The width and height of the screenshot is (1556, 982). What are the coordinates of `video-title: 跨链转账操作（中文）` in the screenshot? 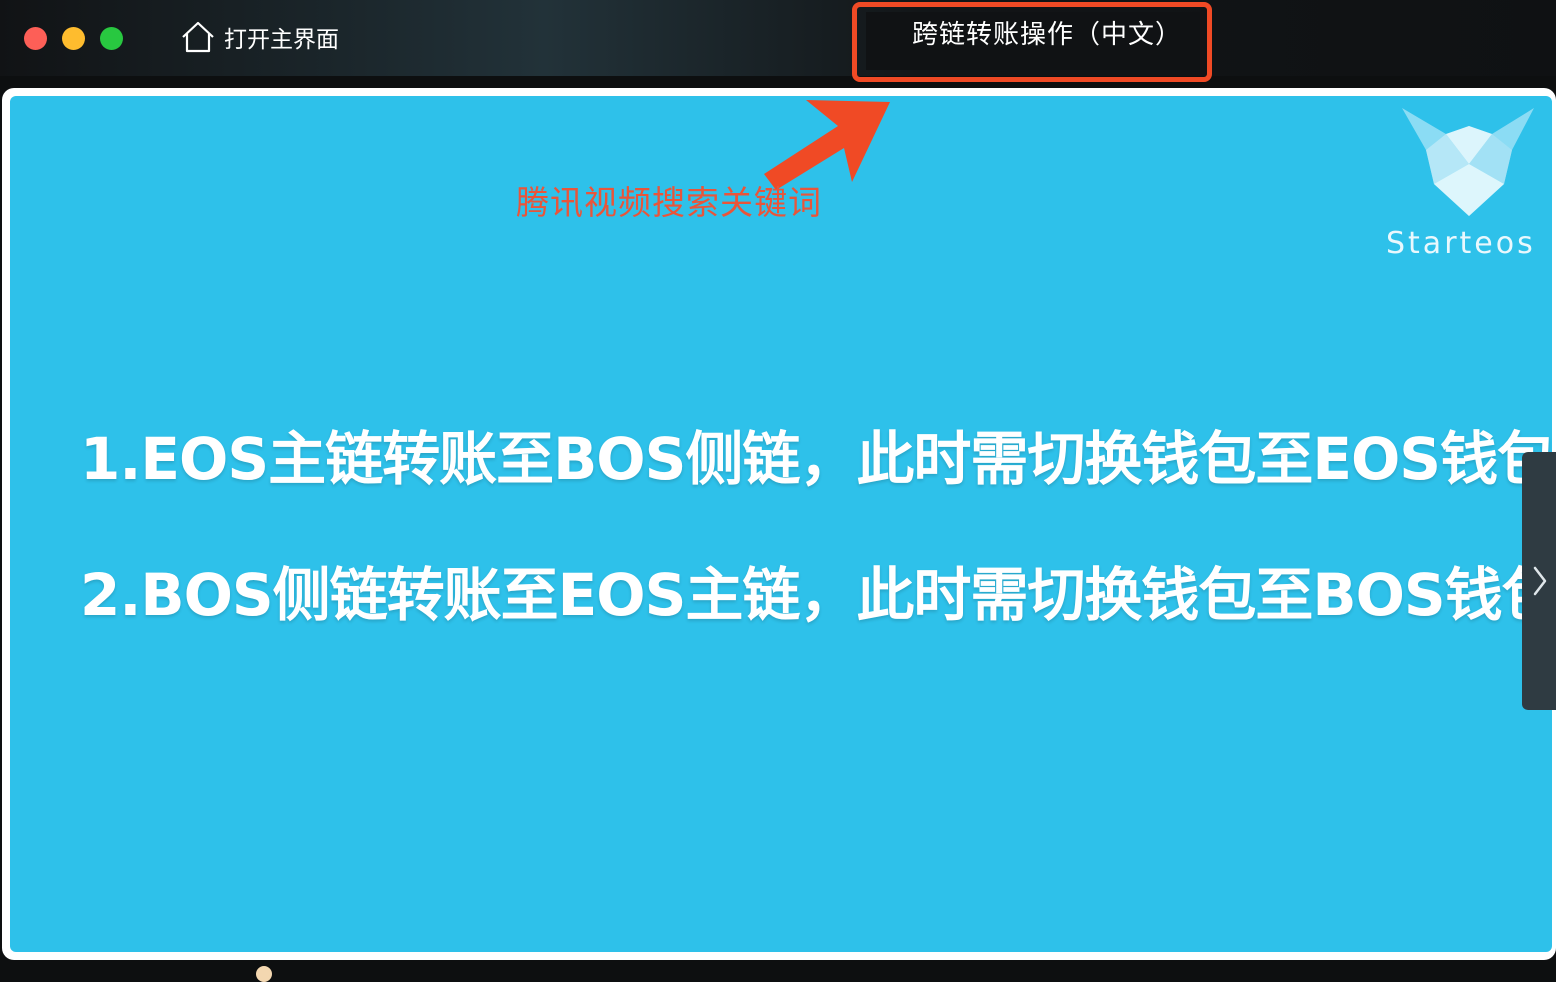 It's located at (1047, 35).